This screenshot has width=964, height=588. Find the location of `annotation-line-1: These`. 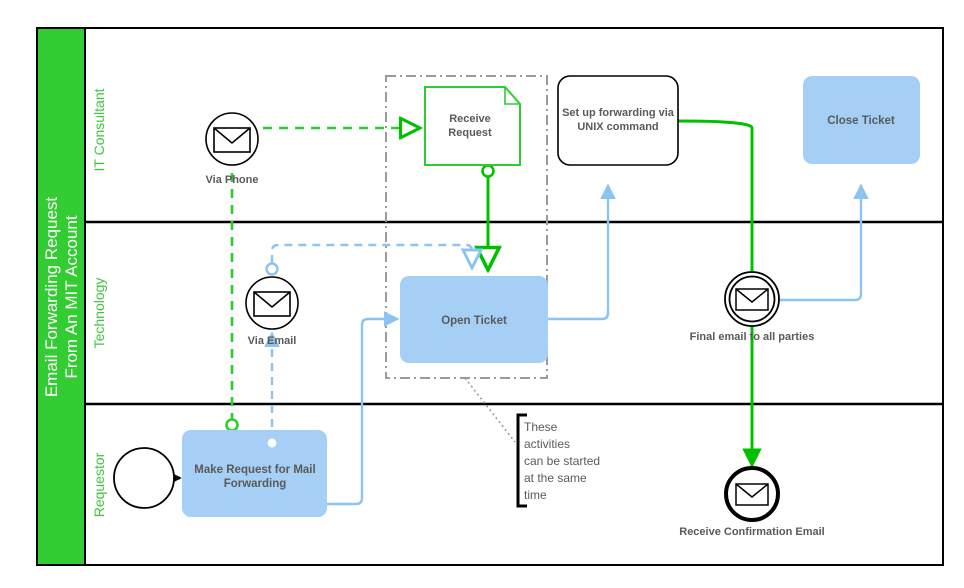

annotation-line-1: These is located at coordinates (541, 427).